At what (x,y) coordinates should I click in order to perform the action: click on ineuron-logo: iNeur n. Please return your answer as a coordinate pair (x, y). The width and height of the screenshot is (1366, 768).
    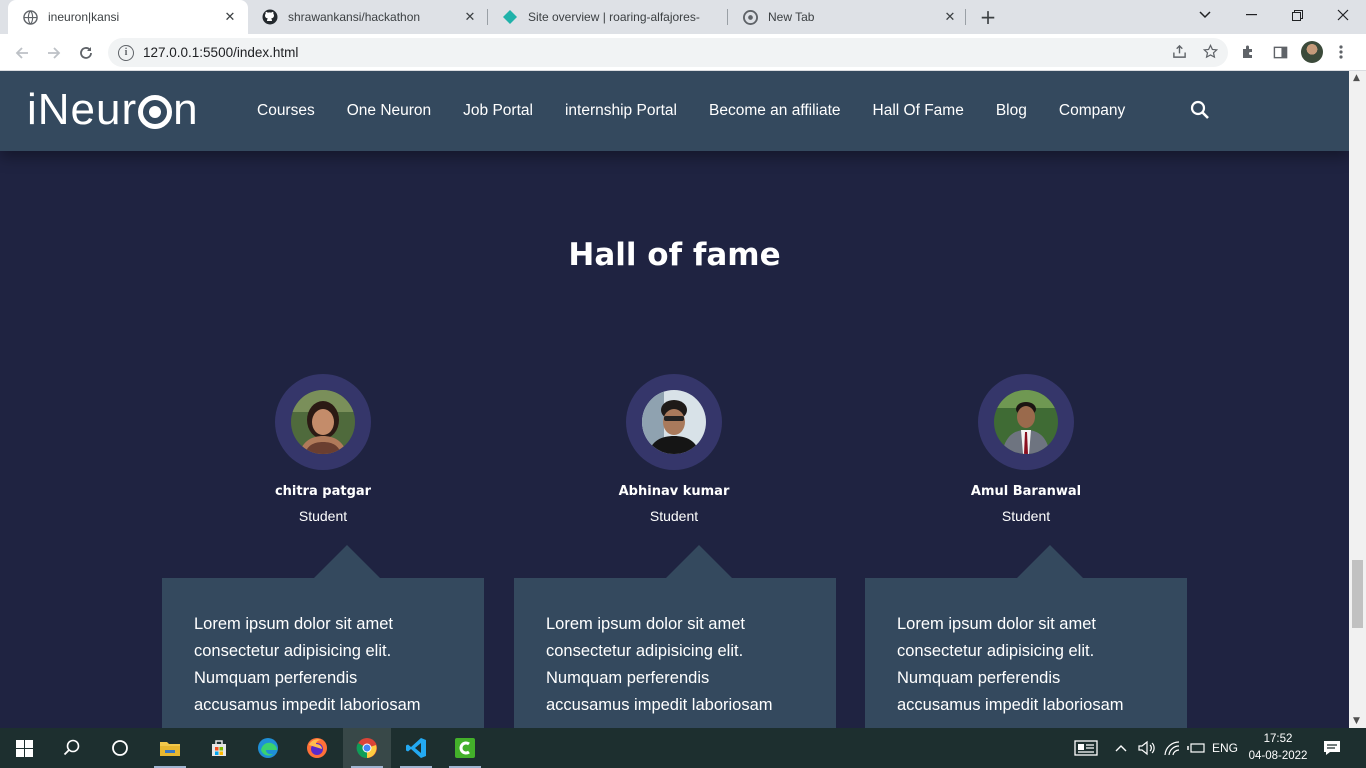
    Looking at the image, I should click on (113, 110).